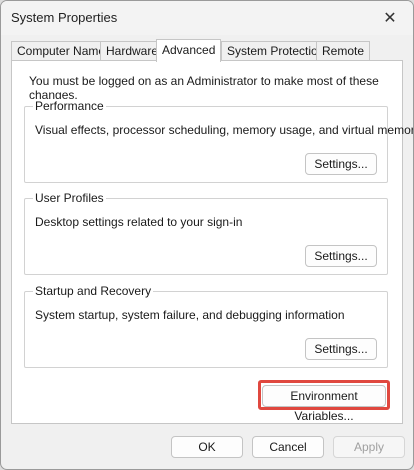  I want to click on cancel-button: Cancel, so click(288, 447).